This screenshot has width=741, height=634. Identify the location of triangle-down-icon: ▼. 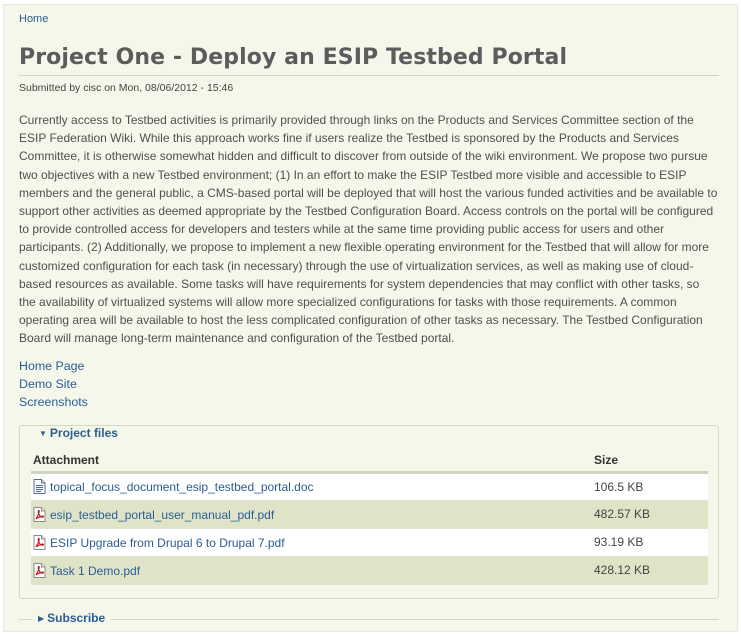
(43, 433).